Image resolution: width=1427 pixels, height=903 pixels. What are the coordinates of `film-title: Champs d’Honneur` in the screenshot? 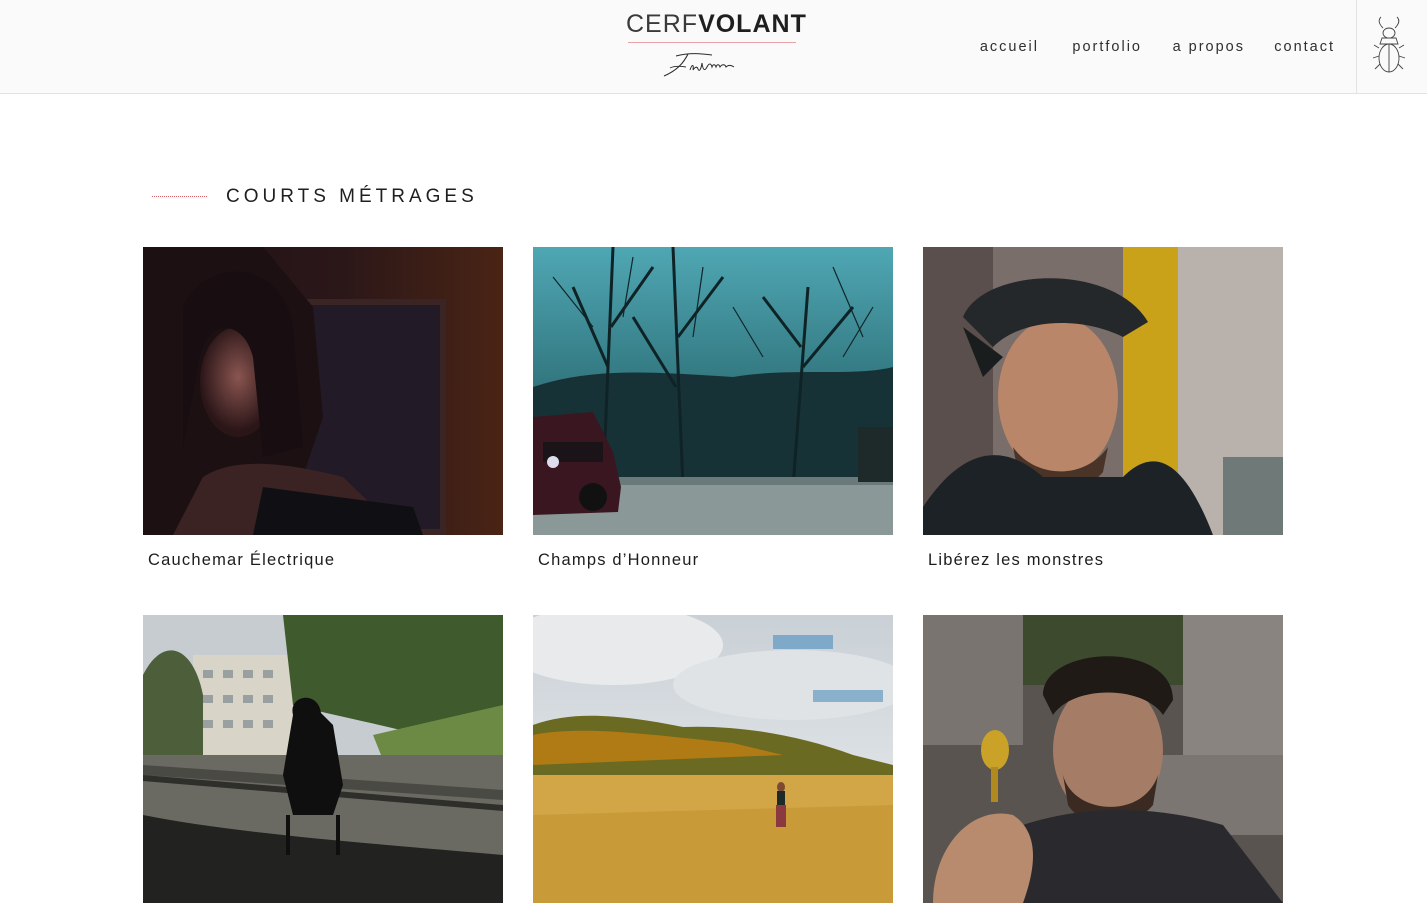 It's located at (618, 560).